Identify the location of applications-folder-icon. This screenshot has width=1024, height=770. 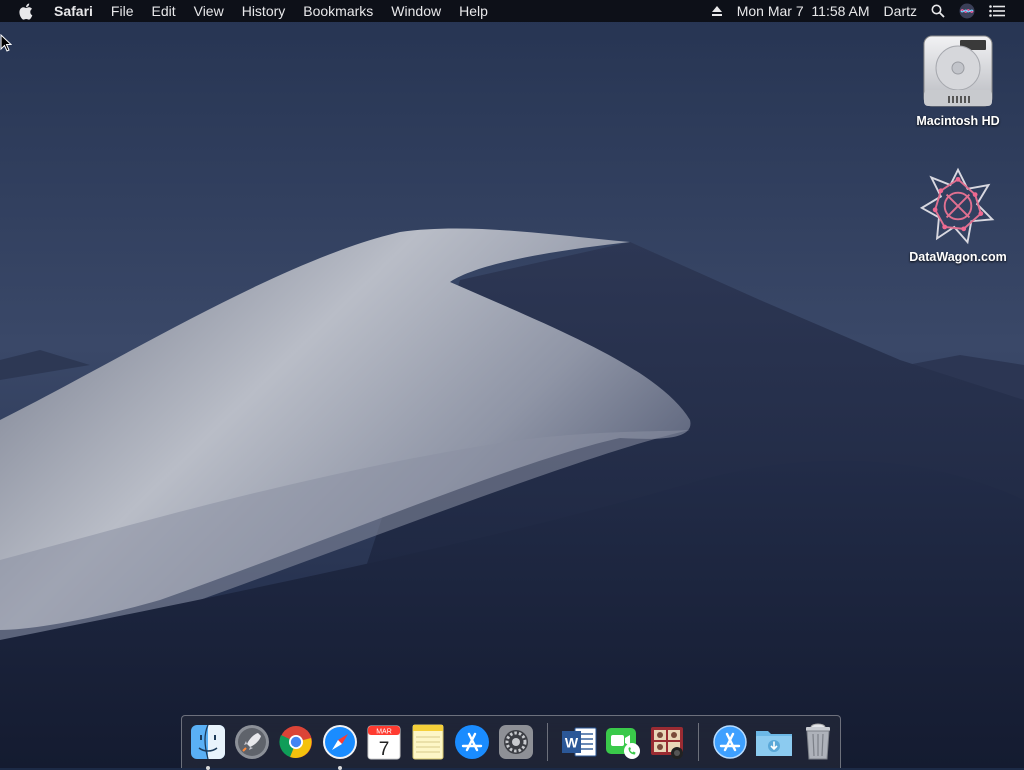
(730, 742).